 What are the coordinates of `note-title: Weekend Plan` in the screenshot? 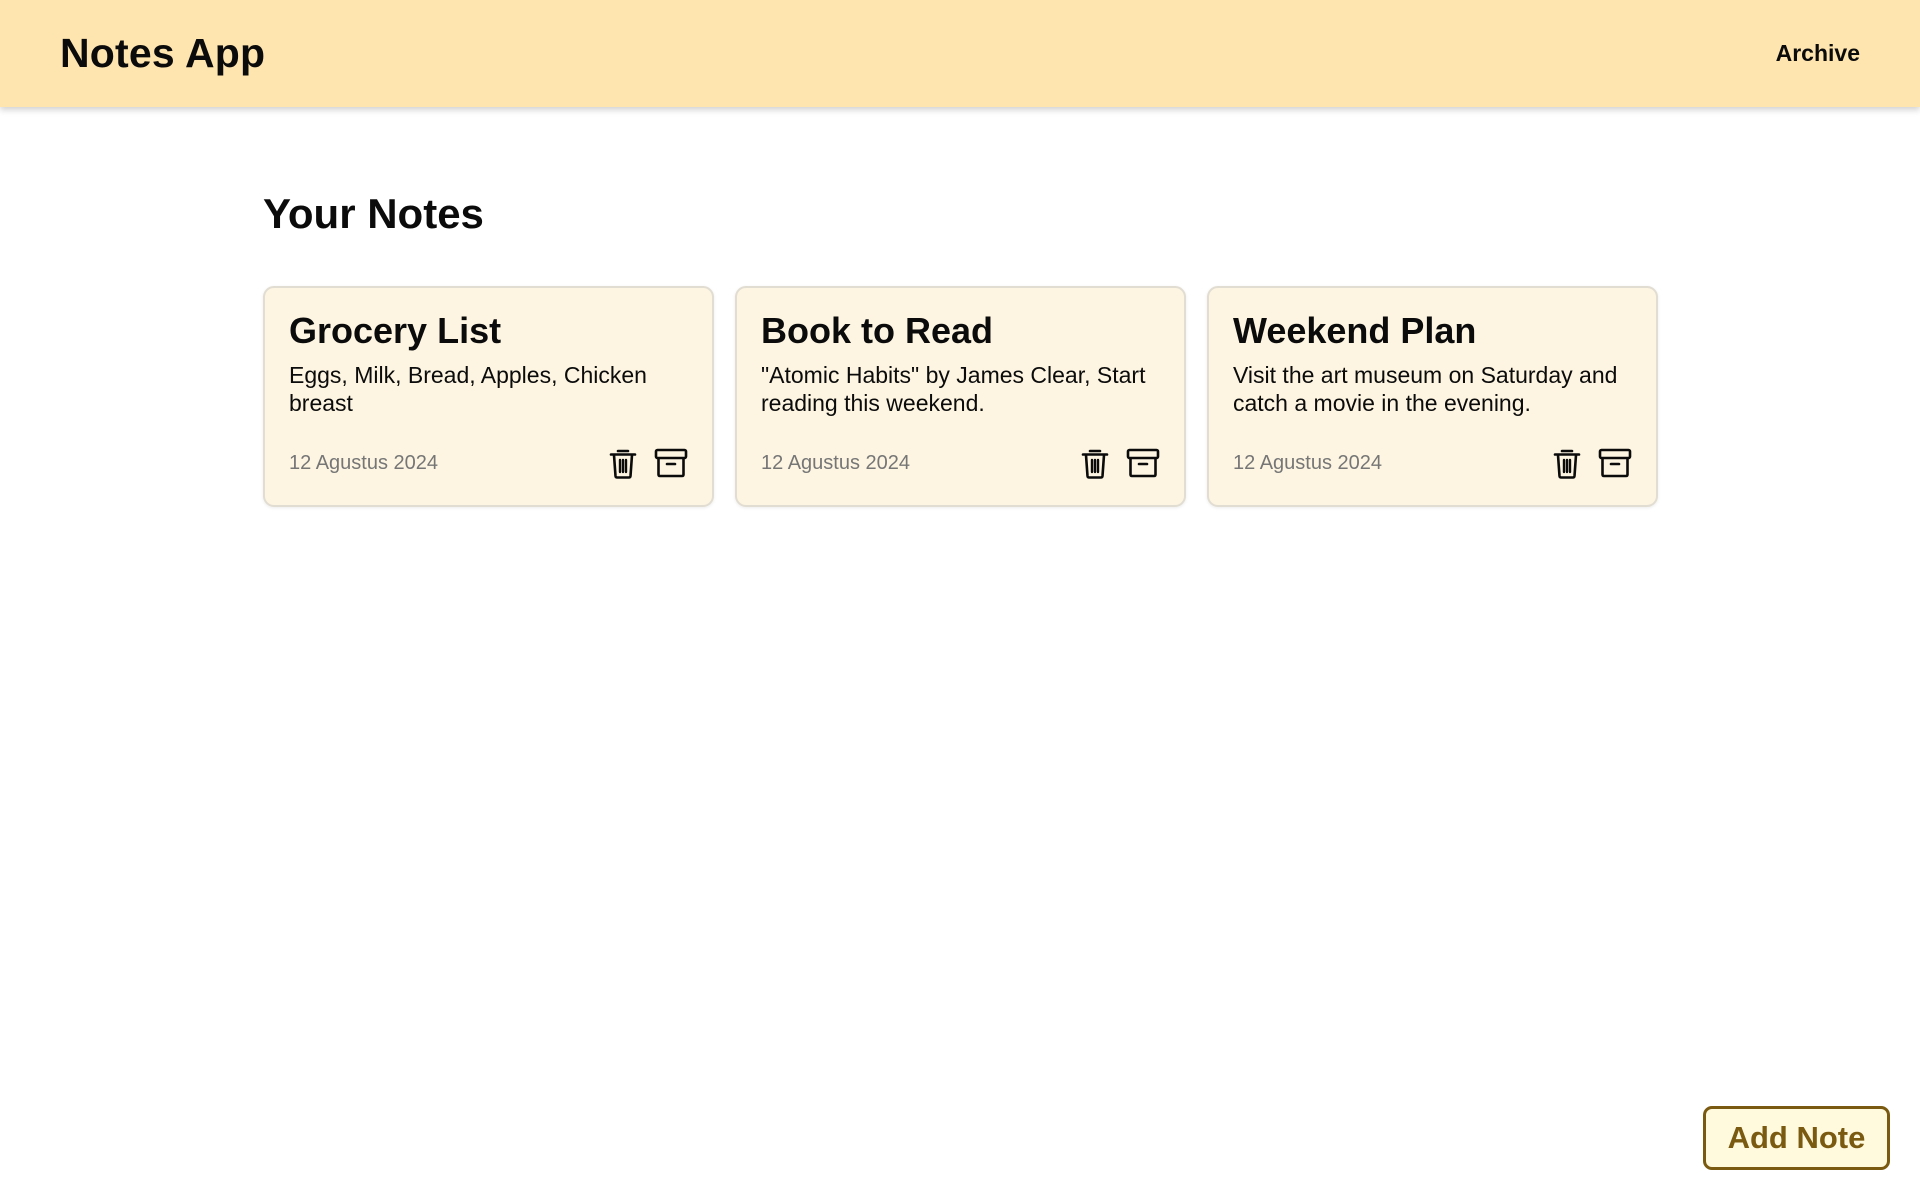 It's located at (1355, 330).